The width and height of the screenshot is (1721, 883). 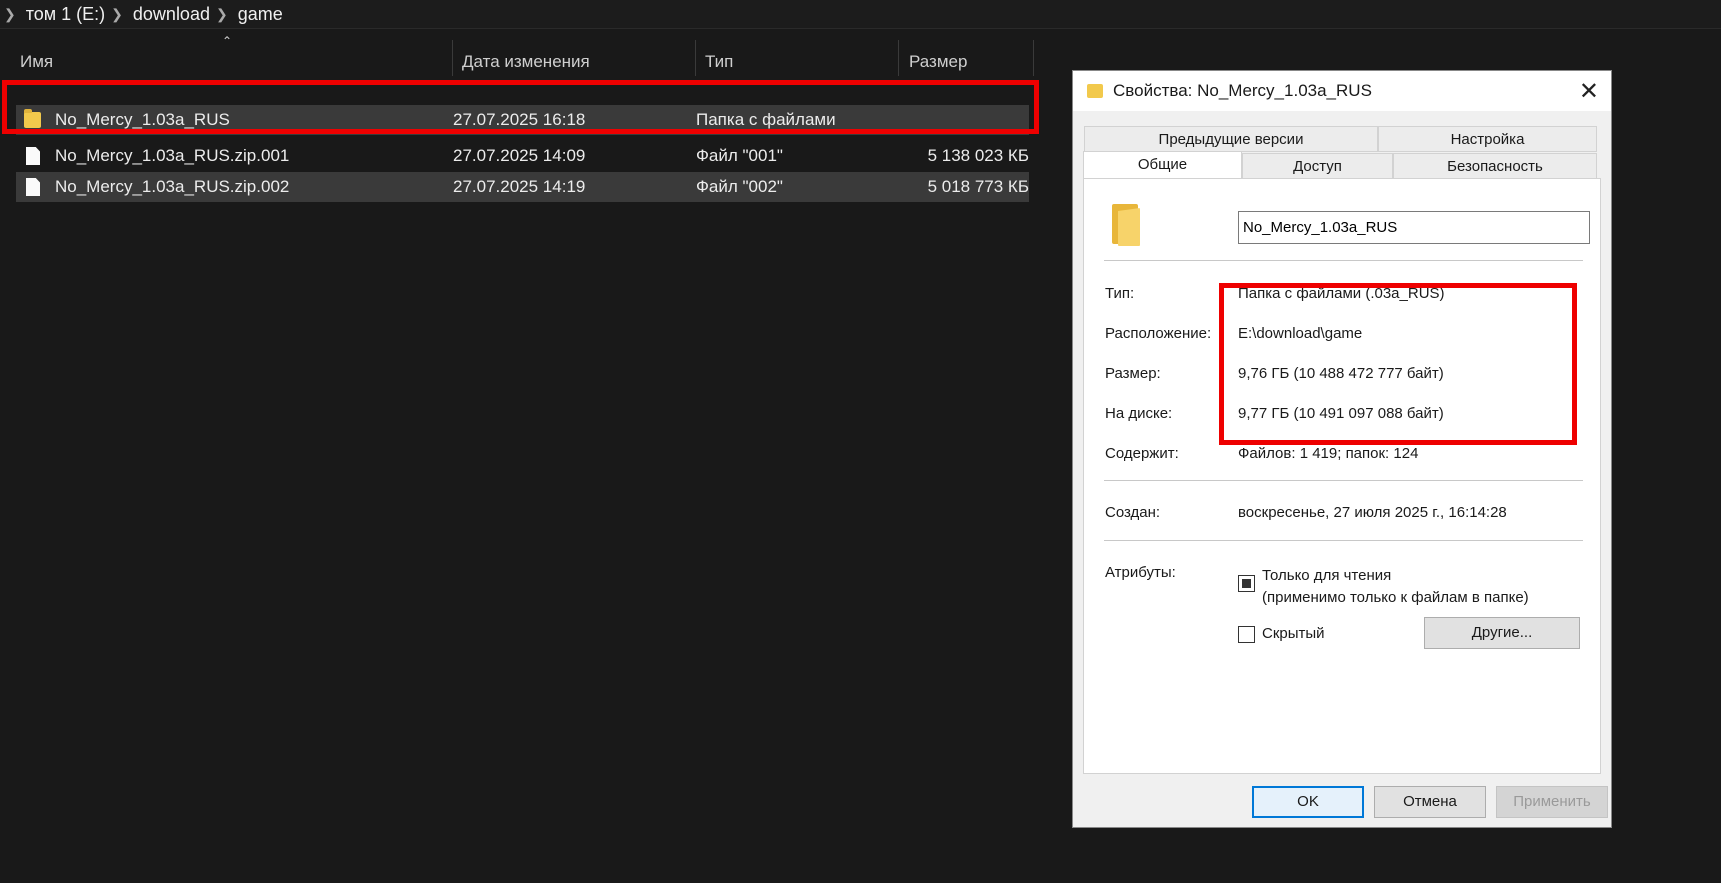 What do you see at coordinates (526, 61) in the screenshot?
I see `column-date-label: Дата изменения` at bounding box center [526, 61].